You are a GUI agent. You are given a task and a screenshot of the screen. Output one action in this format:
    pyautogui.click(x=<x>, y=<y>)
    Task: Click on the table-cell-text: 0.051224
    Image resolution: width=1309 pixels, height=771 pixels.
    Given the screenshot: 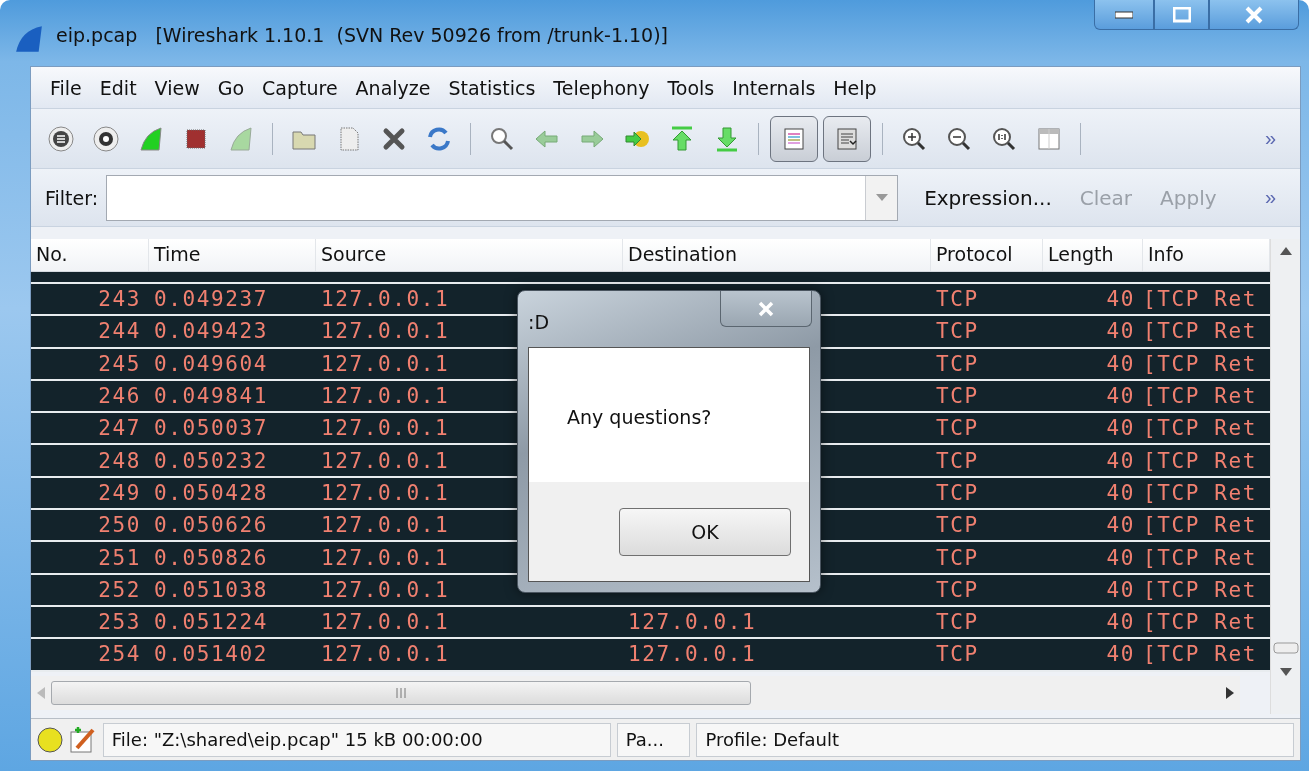 What is the action you would take?
    pyautogui.click(x=211, y=622)
    